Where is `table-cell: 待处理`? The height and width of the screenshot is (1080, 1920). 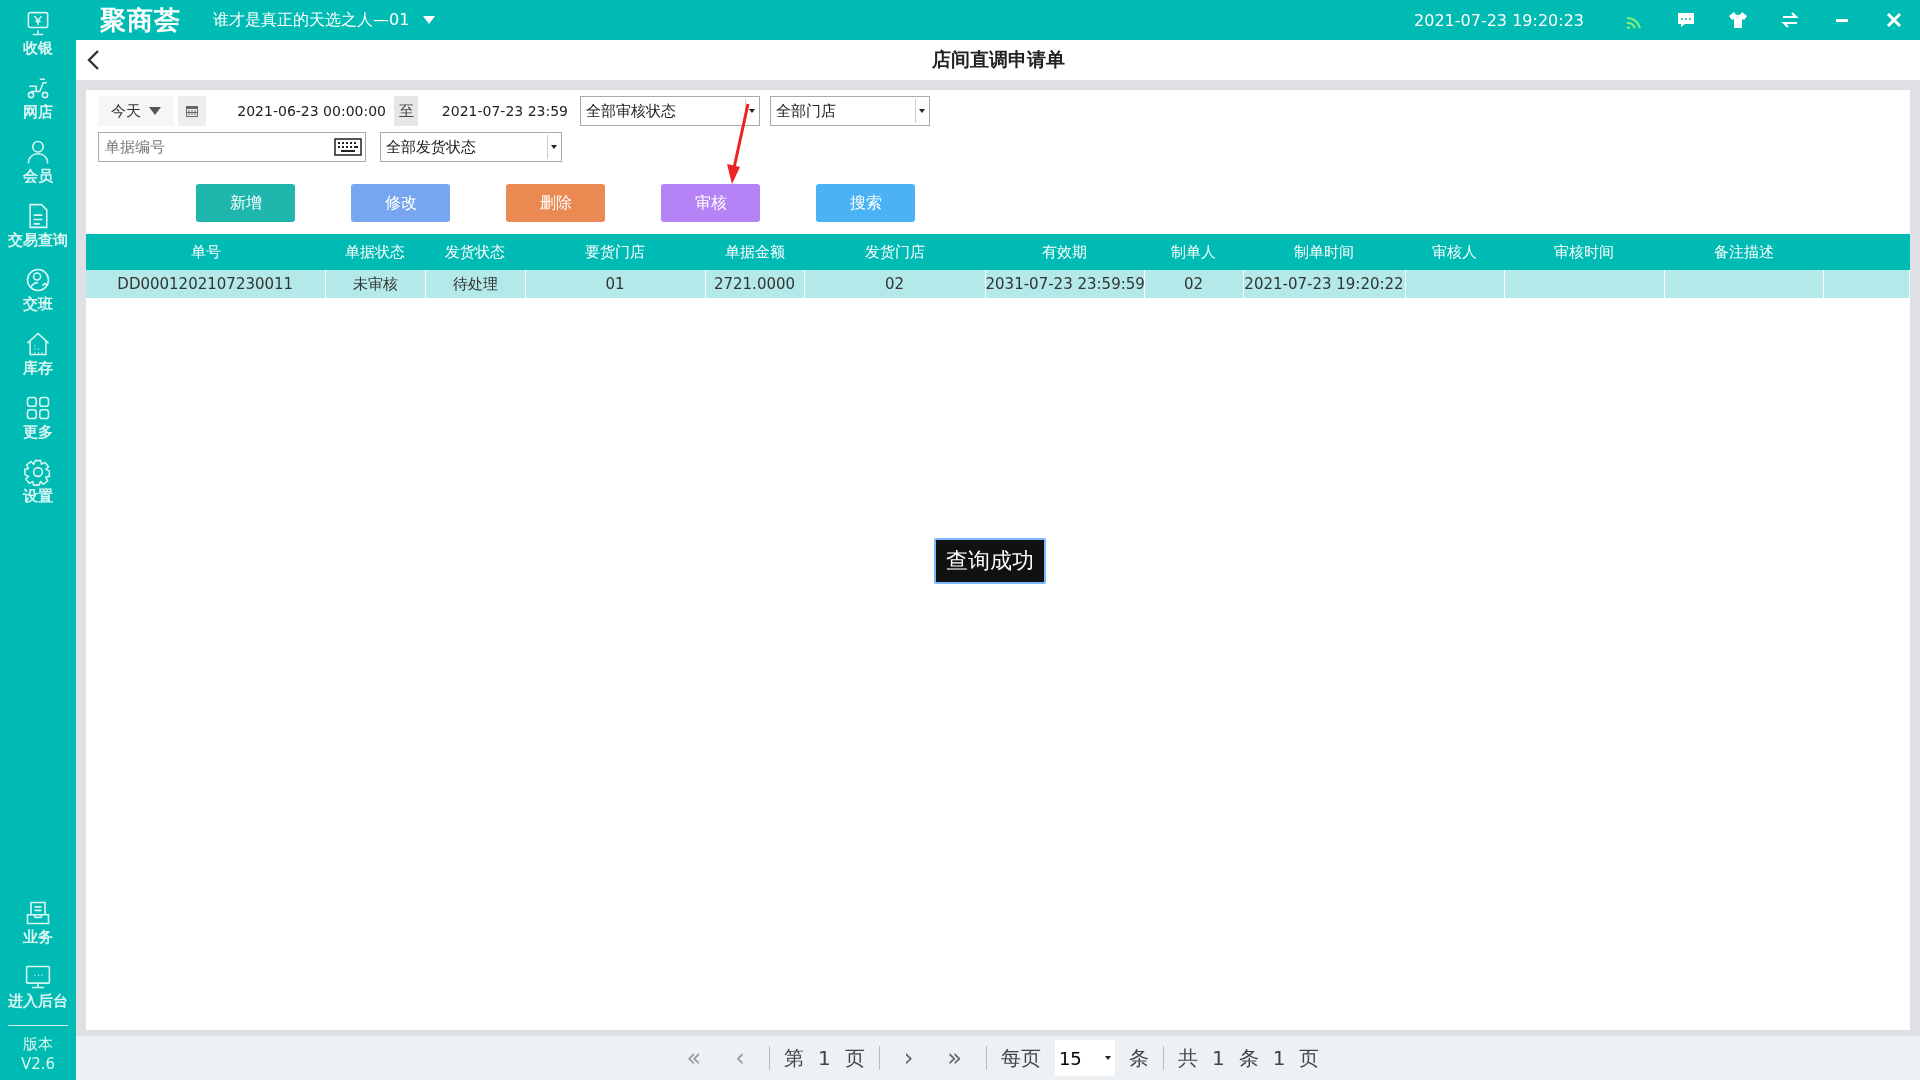 table-cell: 待处理 is located at coordinates (475, 284).